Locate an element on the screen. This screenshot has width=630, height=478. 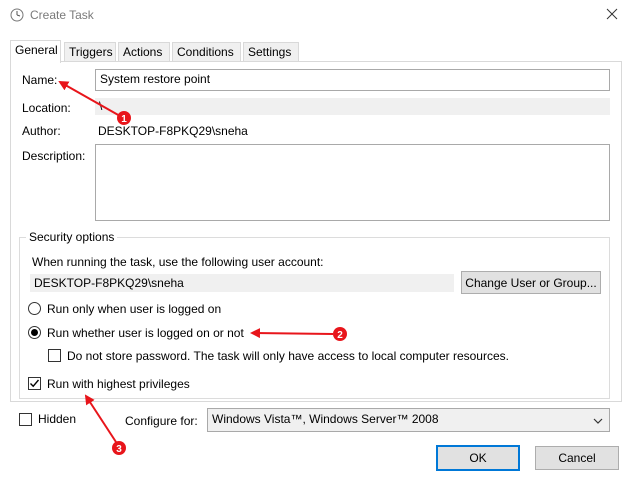
tab-label: Conditions is located at coordinates (205, 52).